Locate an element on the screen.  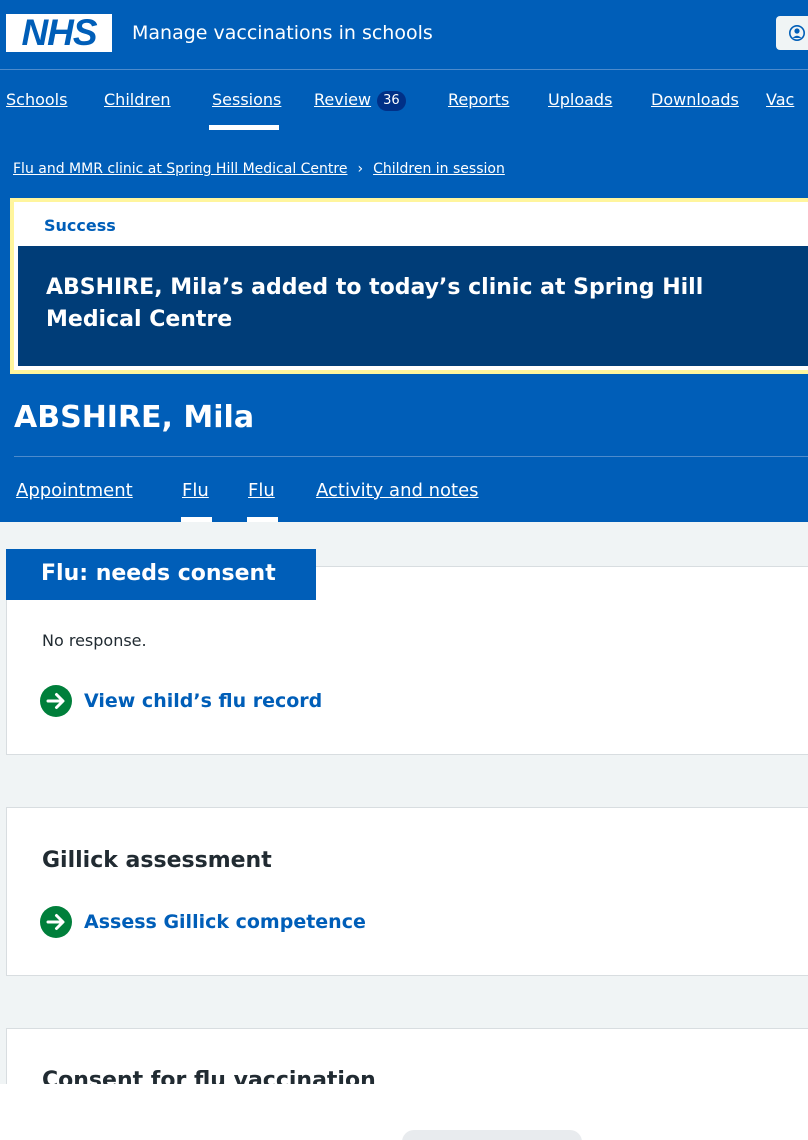
consent-status-text: No response. is located at coordinates (94, 640).